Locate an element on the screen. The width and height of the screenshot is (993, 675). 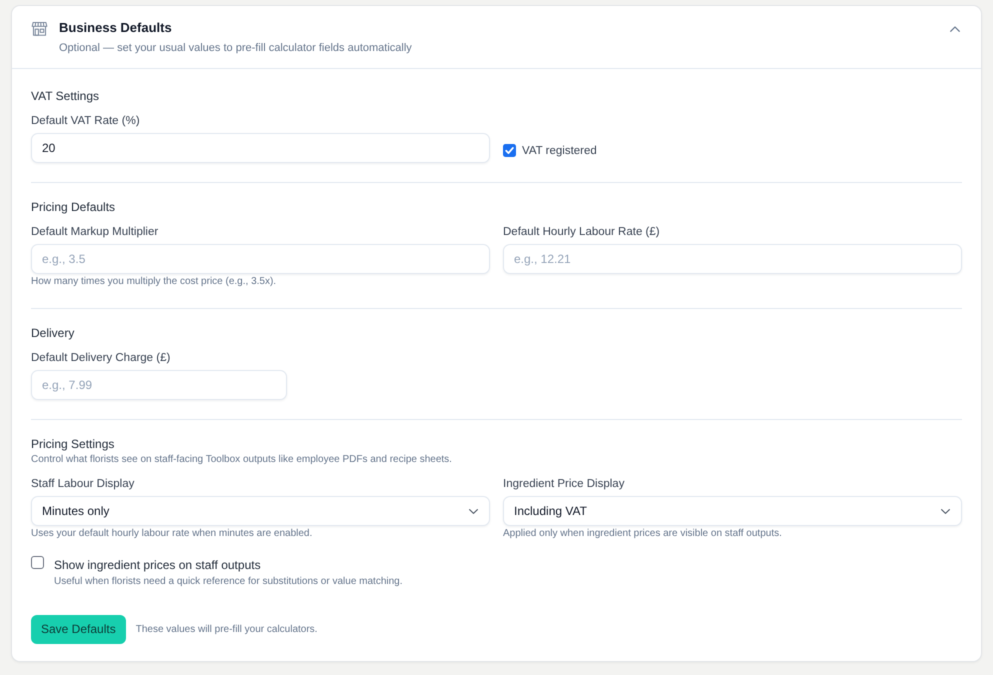
input-field: 20 is located at coordinates (260, 148).